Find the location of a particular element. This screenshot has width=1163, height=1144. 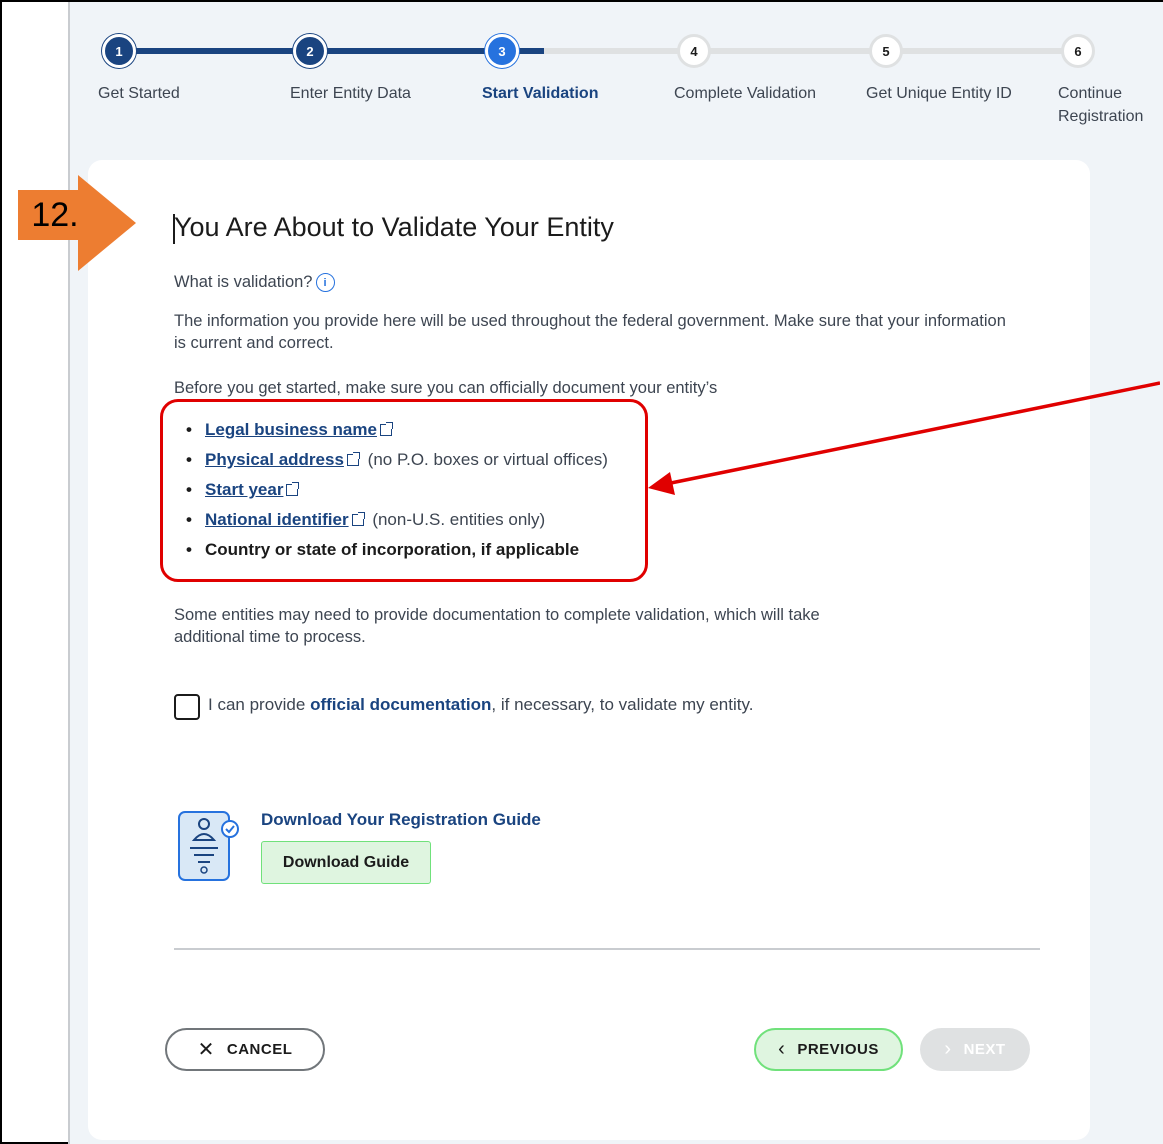

what-is-validation-label: What is validation? is located at coordinates (243, 282).